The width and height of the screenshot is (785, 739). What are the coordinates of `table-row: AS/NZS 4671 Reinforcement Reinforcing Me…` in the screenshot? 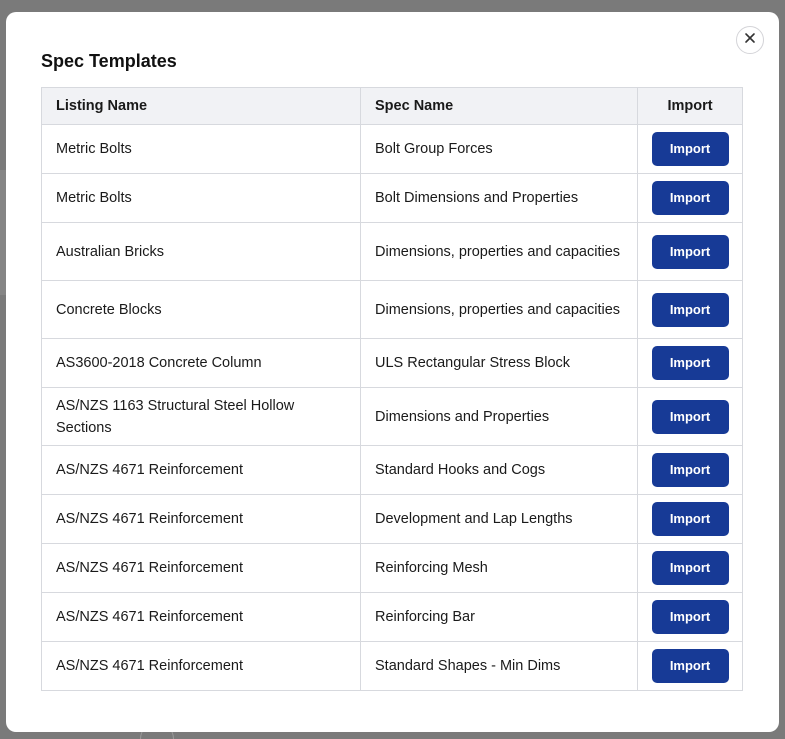 It's located at (391, 568).